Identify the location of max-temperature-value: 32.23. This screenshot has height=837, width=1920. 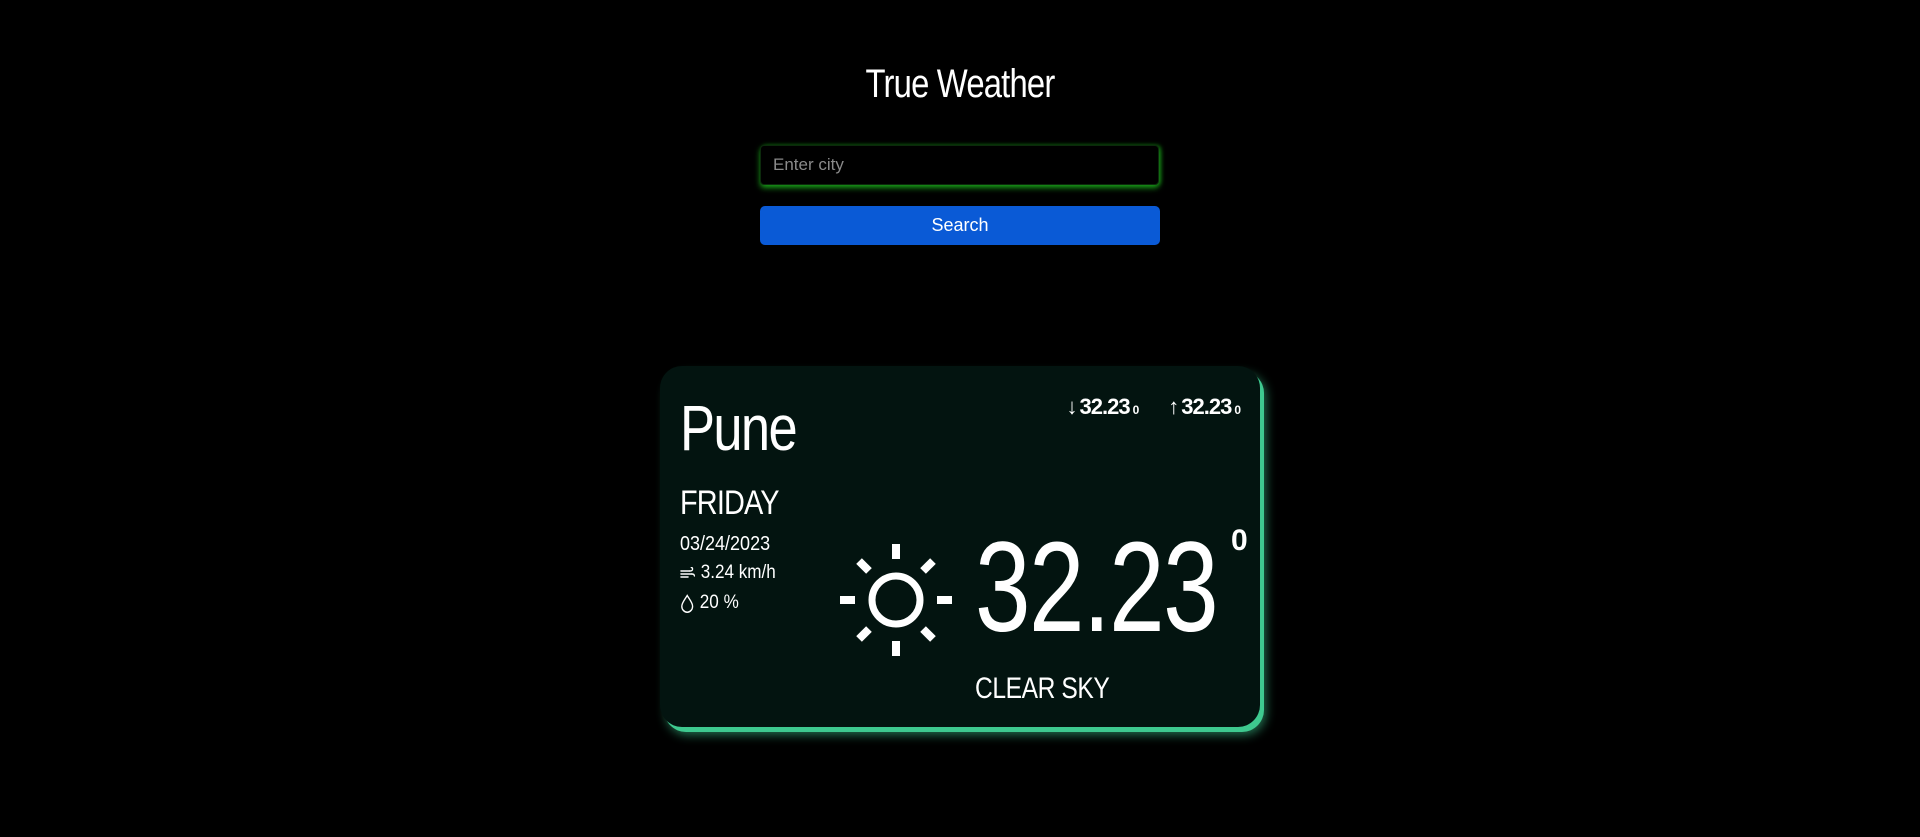
(1206, 406).